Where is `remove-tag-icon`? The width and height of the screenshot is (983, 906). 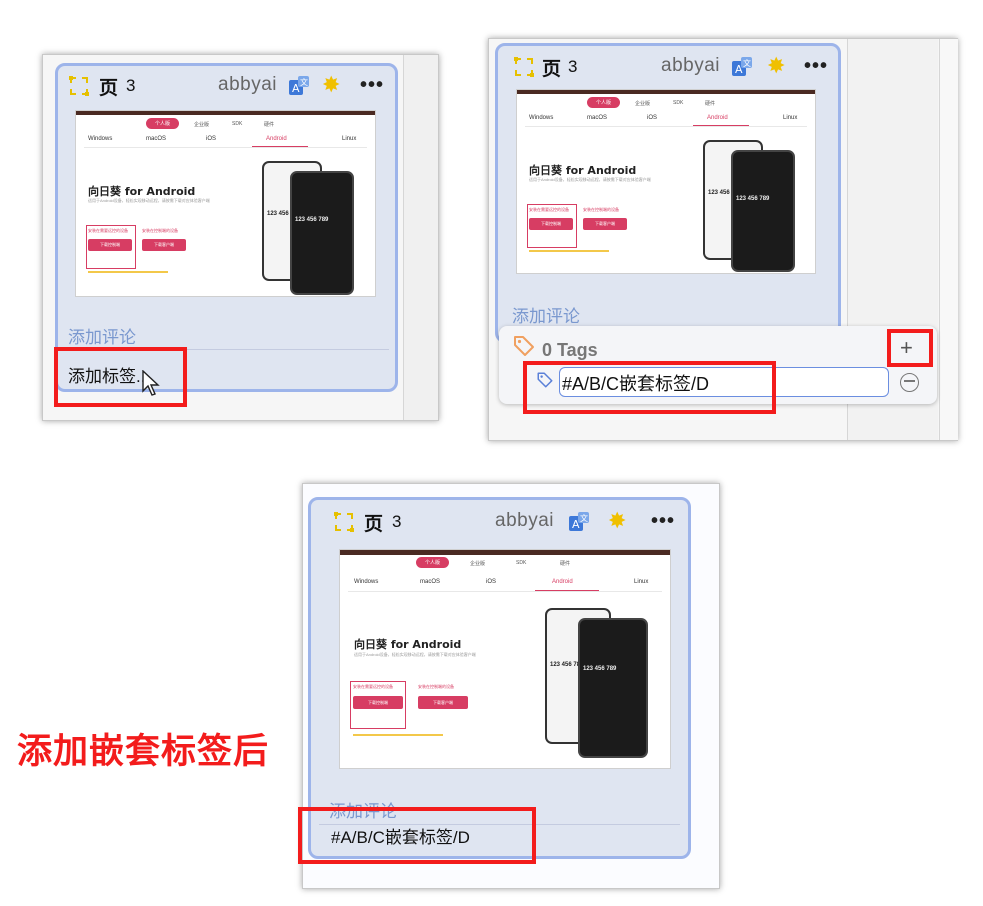
remove-tag-icon is located at coordinates (909, 382).